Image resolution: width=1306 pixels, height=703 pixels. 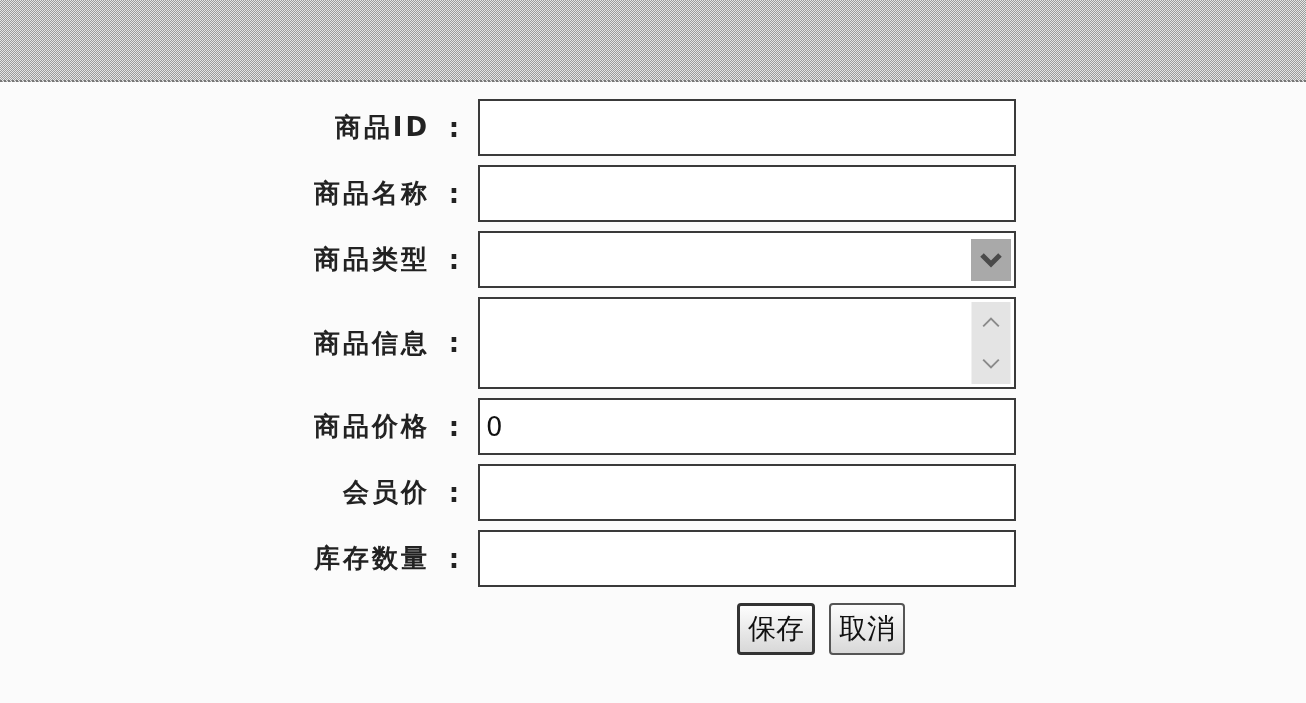 What do you see at coordinates (372, 558) in the screenshot?
I see `field-label: 库存数量` at bounding box center [372, 558].